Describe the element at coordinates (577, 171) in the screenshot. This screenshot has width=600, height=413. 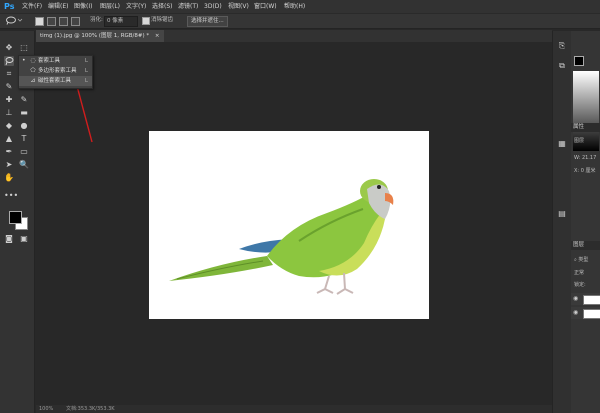
I see `x-label: X:` at that location.